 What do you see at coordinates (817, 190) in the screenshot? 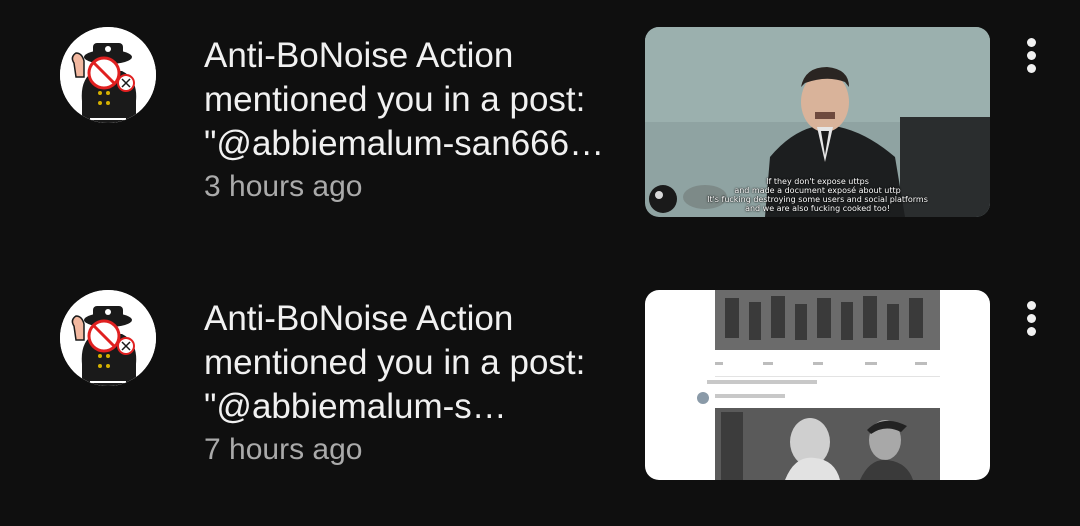
I see `caption-line: and made a document exposé about uttp` at bounding box center [817, 190].